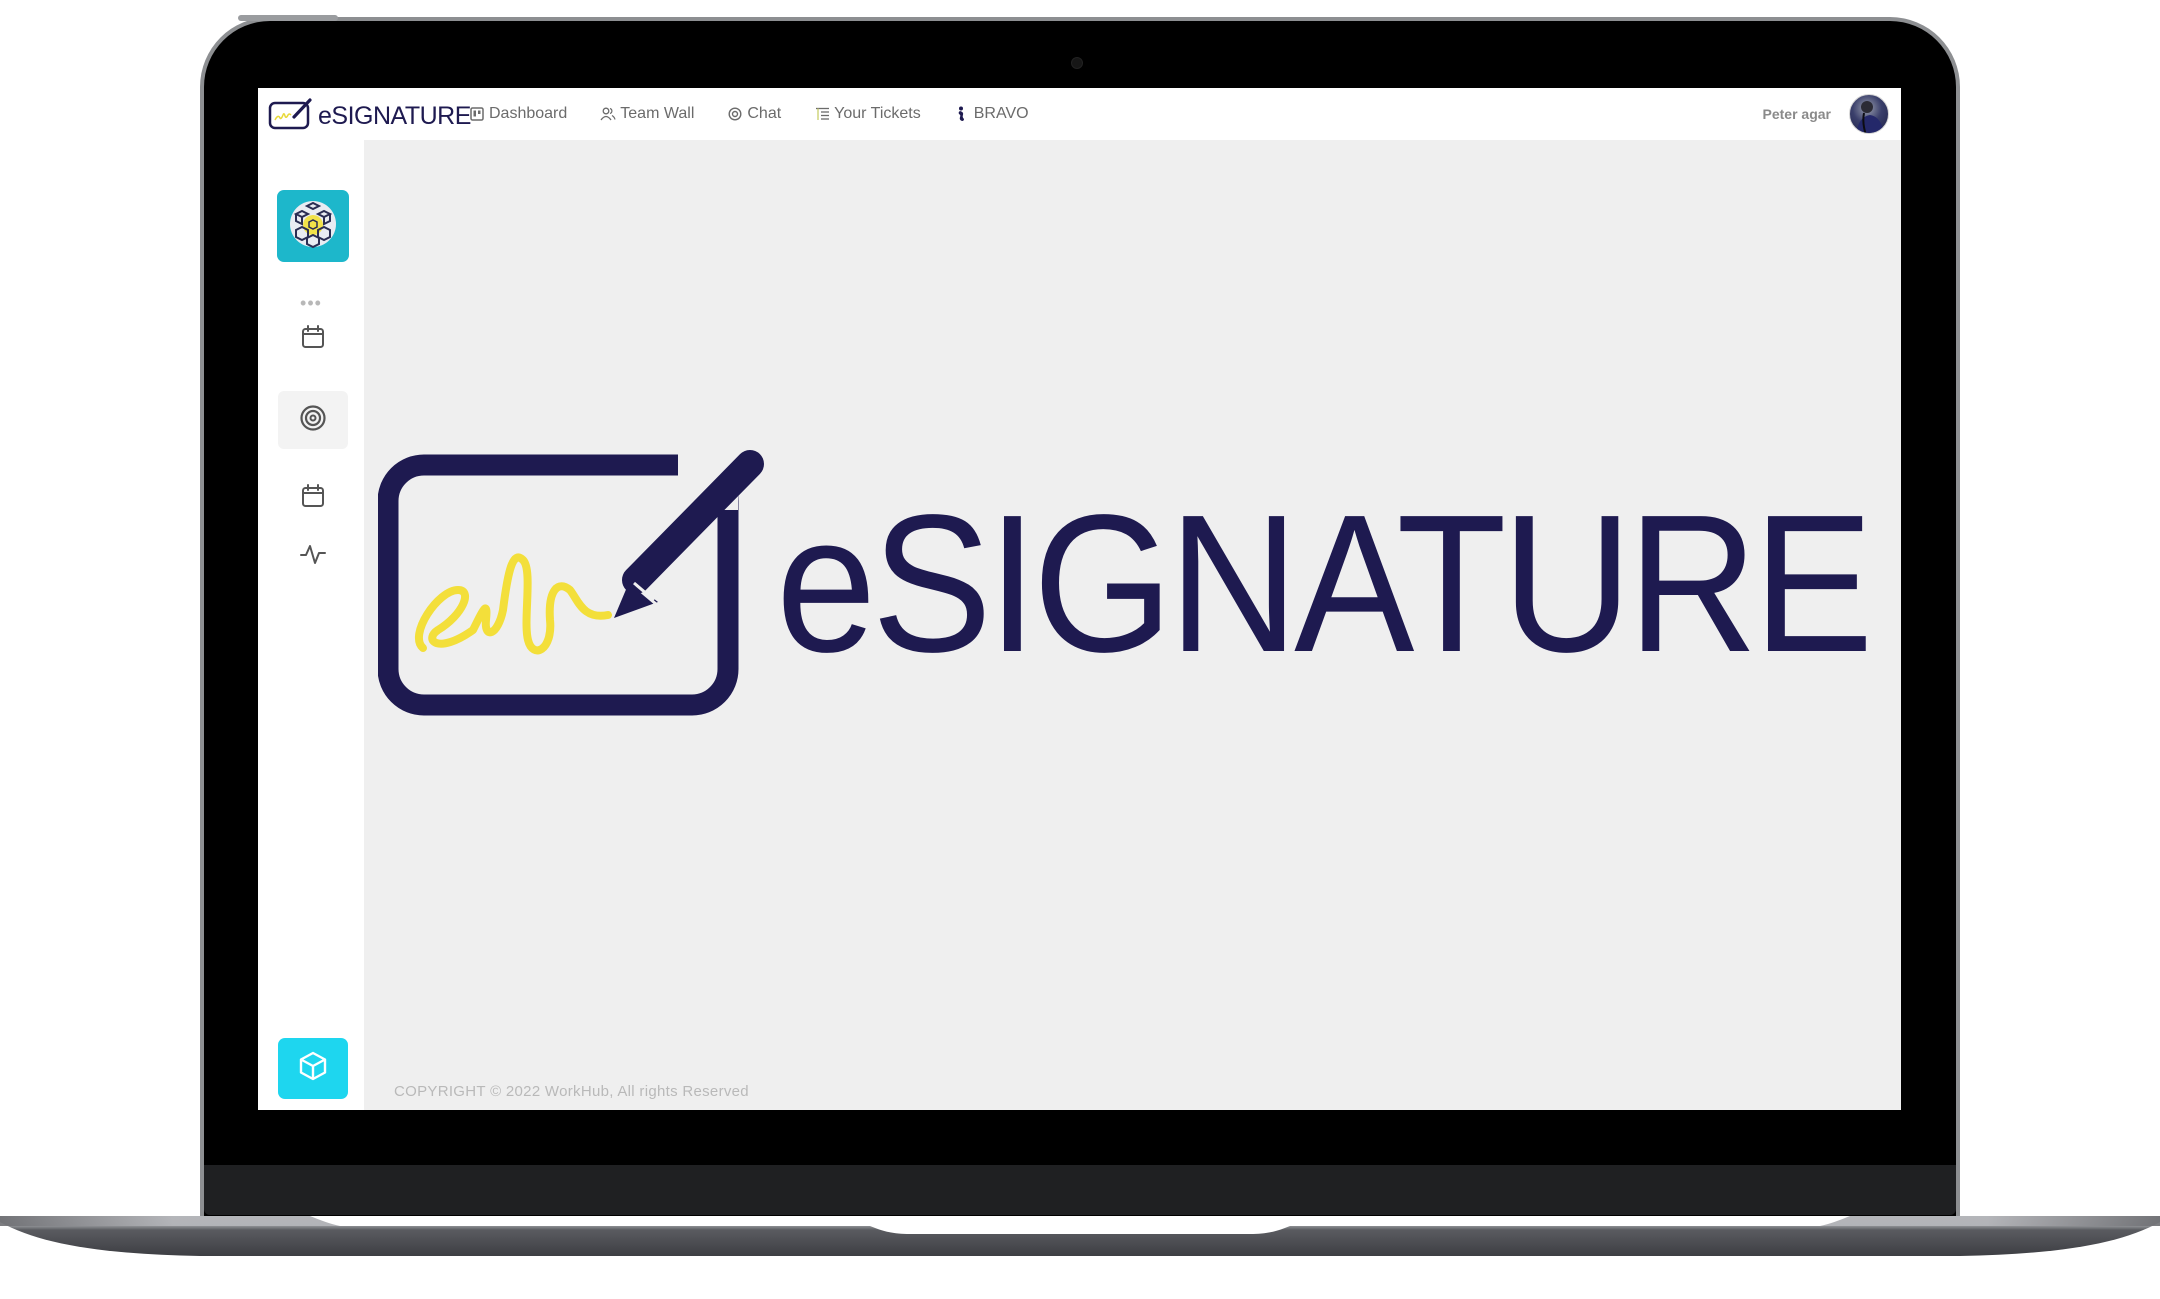 Image resolution: width=2160 pixels, height=1299 pixels. I want to click on target-icon, so click(313, 420).